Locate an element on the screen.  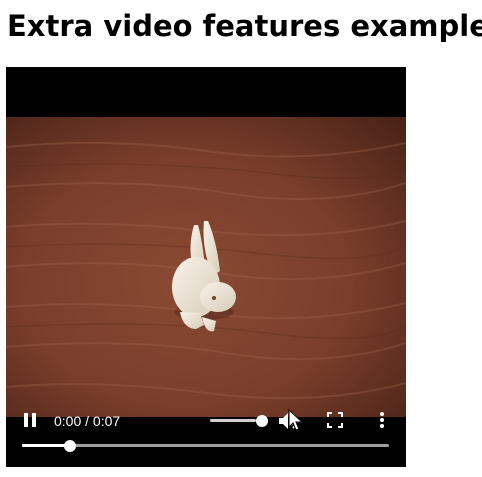
page-title: Extra video features example is located at coordinates (244, 26).